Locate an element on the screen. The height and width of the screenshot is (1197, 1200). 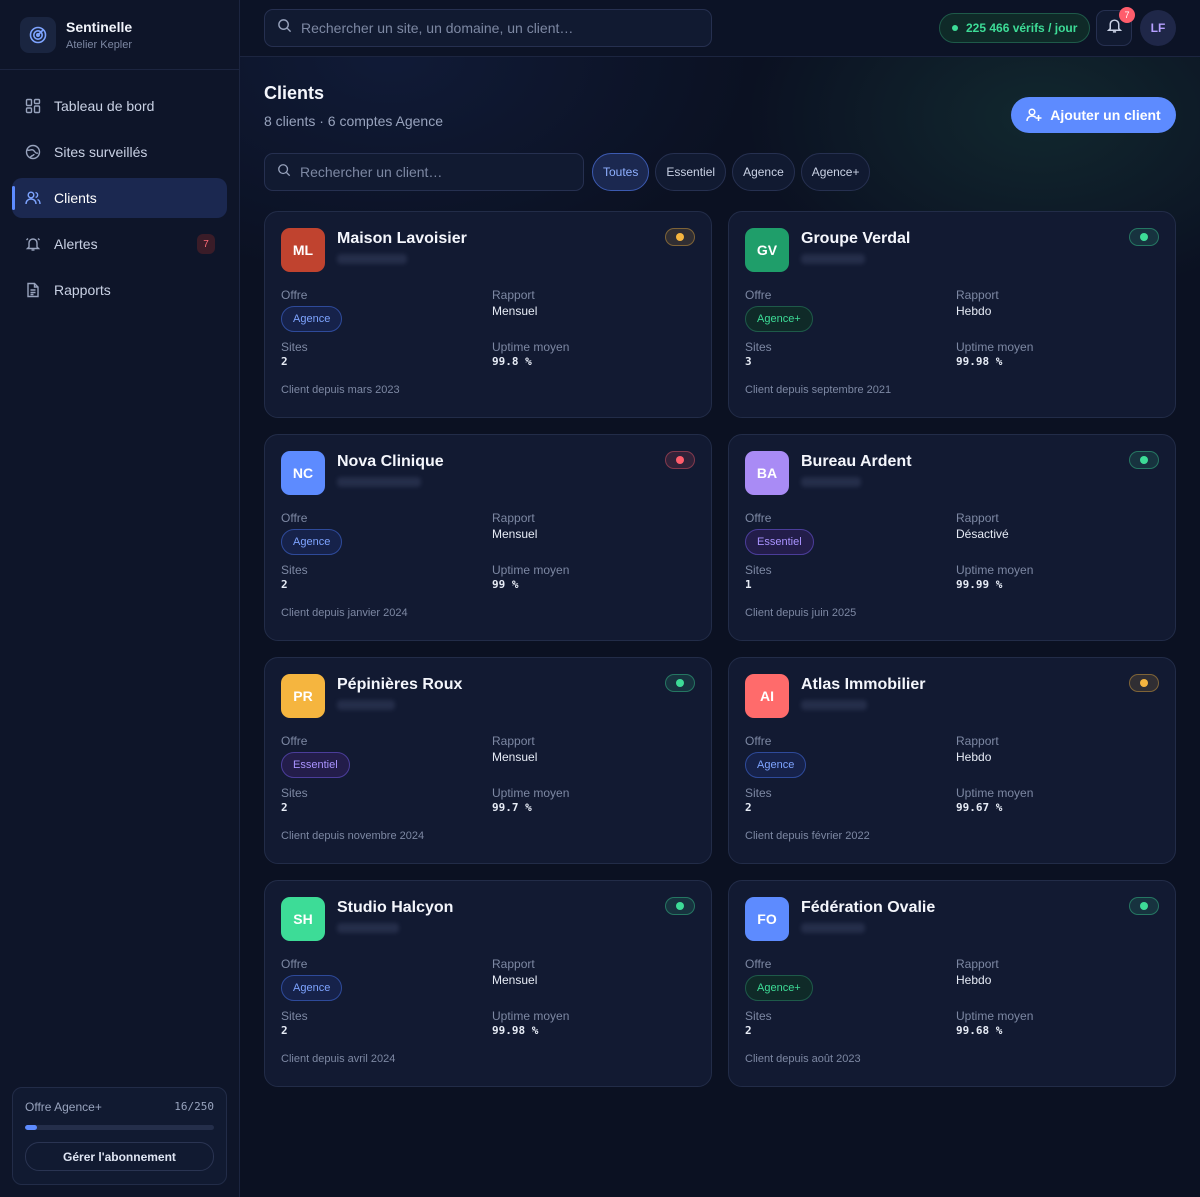
plan-usage-fill is located at coordinates (31, 1127).